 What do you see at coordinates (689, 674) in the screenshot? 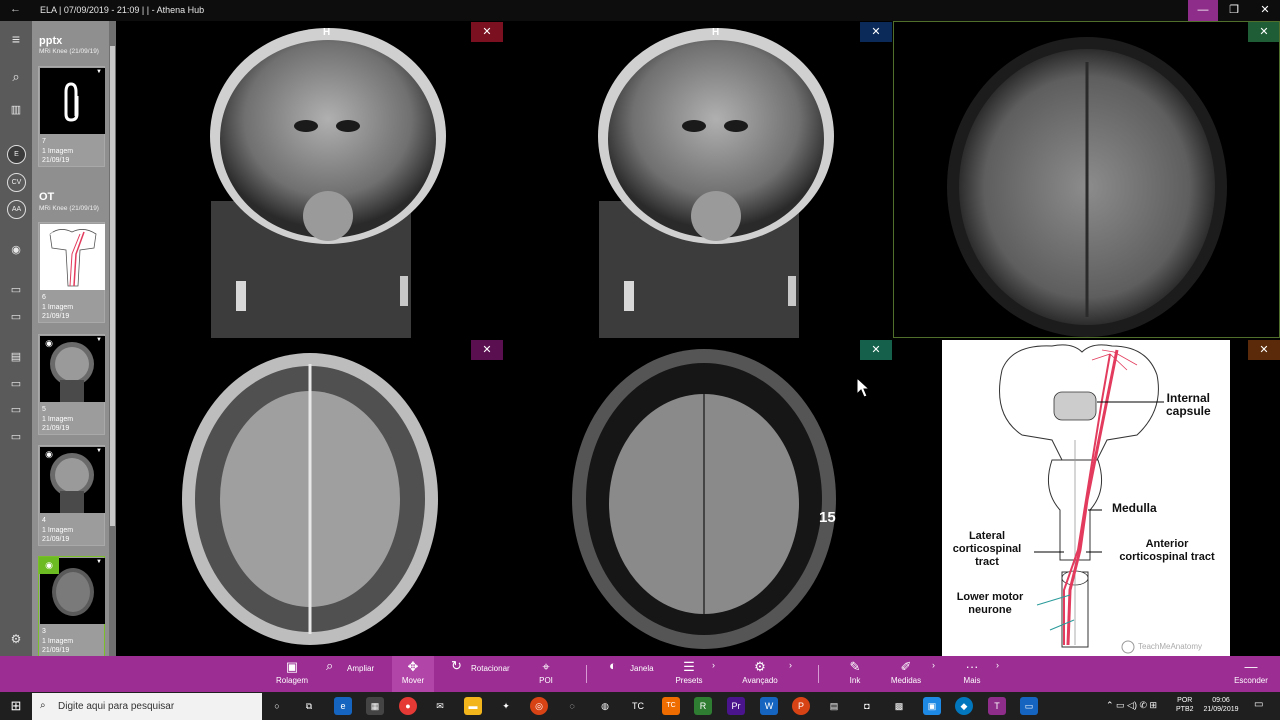
I see `tool-presets: ☰ Presets` at bounding box center [689, 674].